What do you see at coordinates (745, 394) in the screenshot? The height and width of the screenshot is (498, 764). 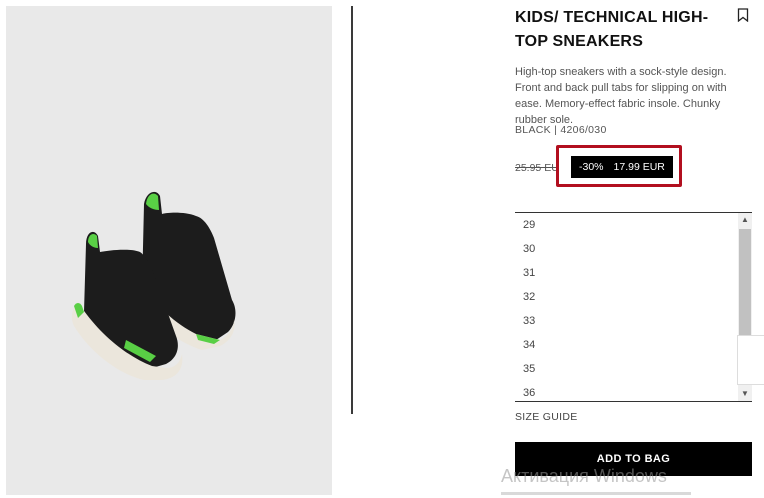 I see `scroll-down-arrow-icon: ▼` at bounding box center [745, 394].